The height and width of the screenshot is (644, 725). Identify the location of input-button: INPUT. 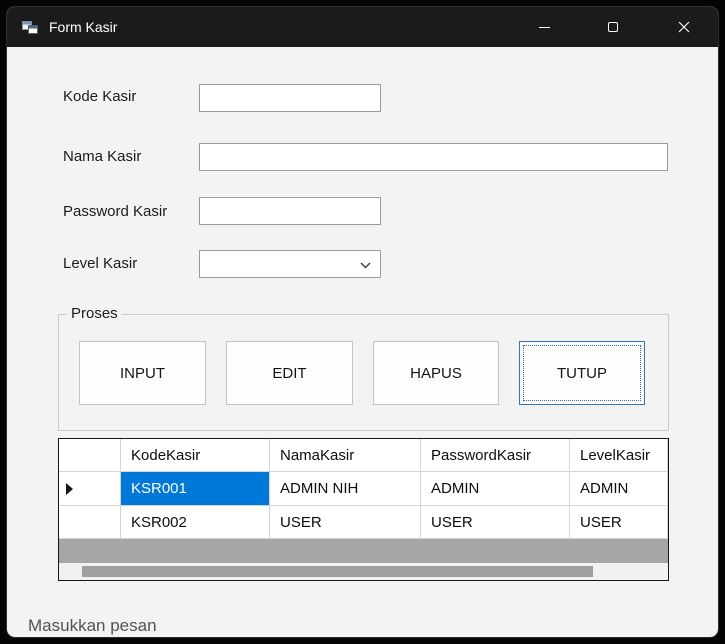
(142, 373).